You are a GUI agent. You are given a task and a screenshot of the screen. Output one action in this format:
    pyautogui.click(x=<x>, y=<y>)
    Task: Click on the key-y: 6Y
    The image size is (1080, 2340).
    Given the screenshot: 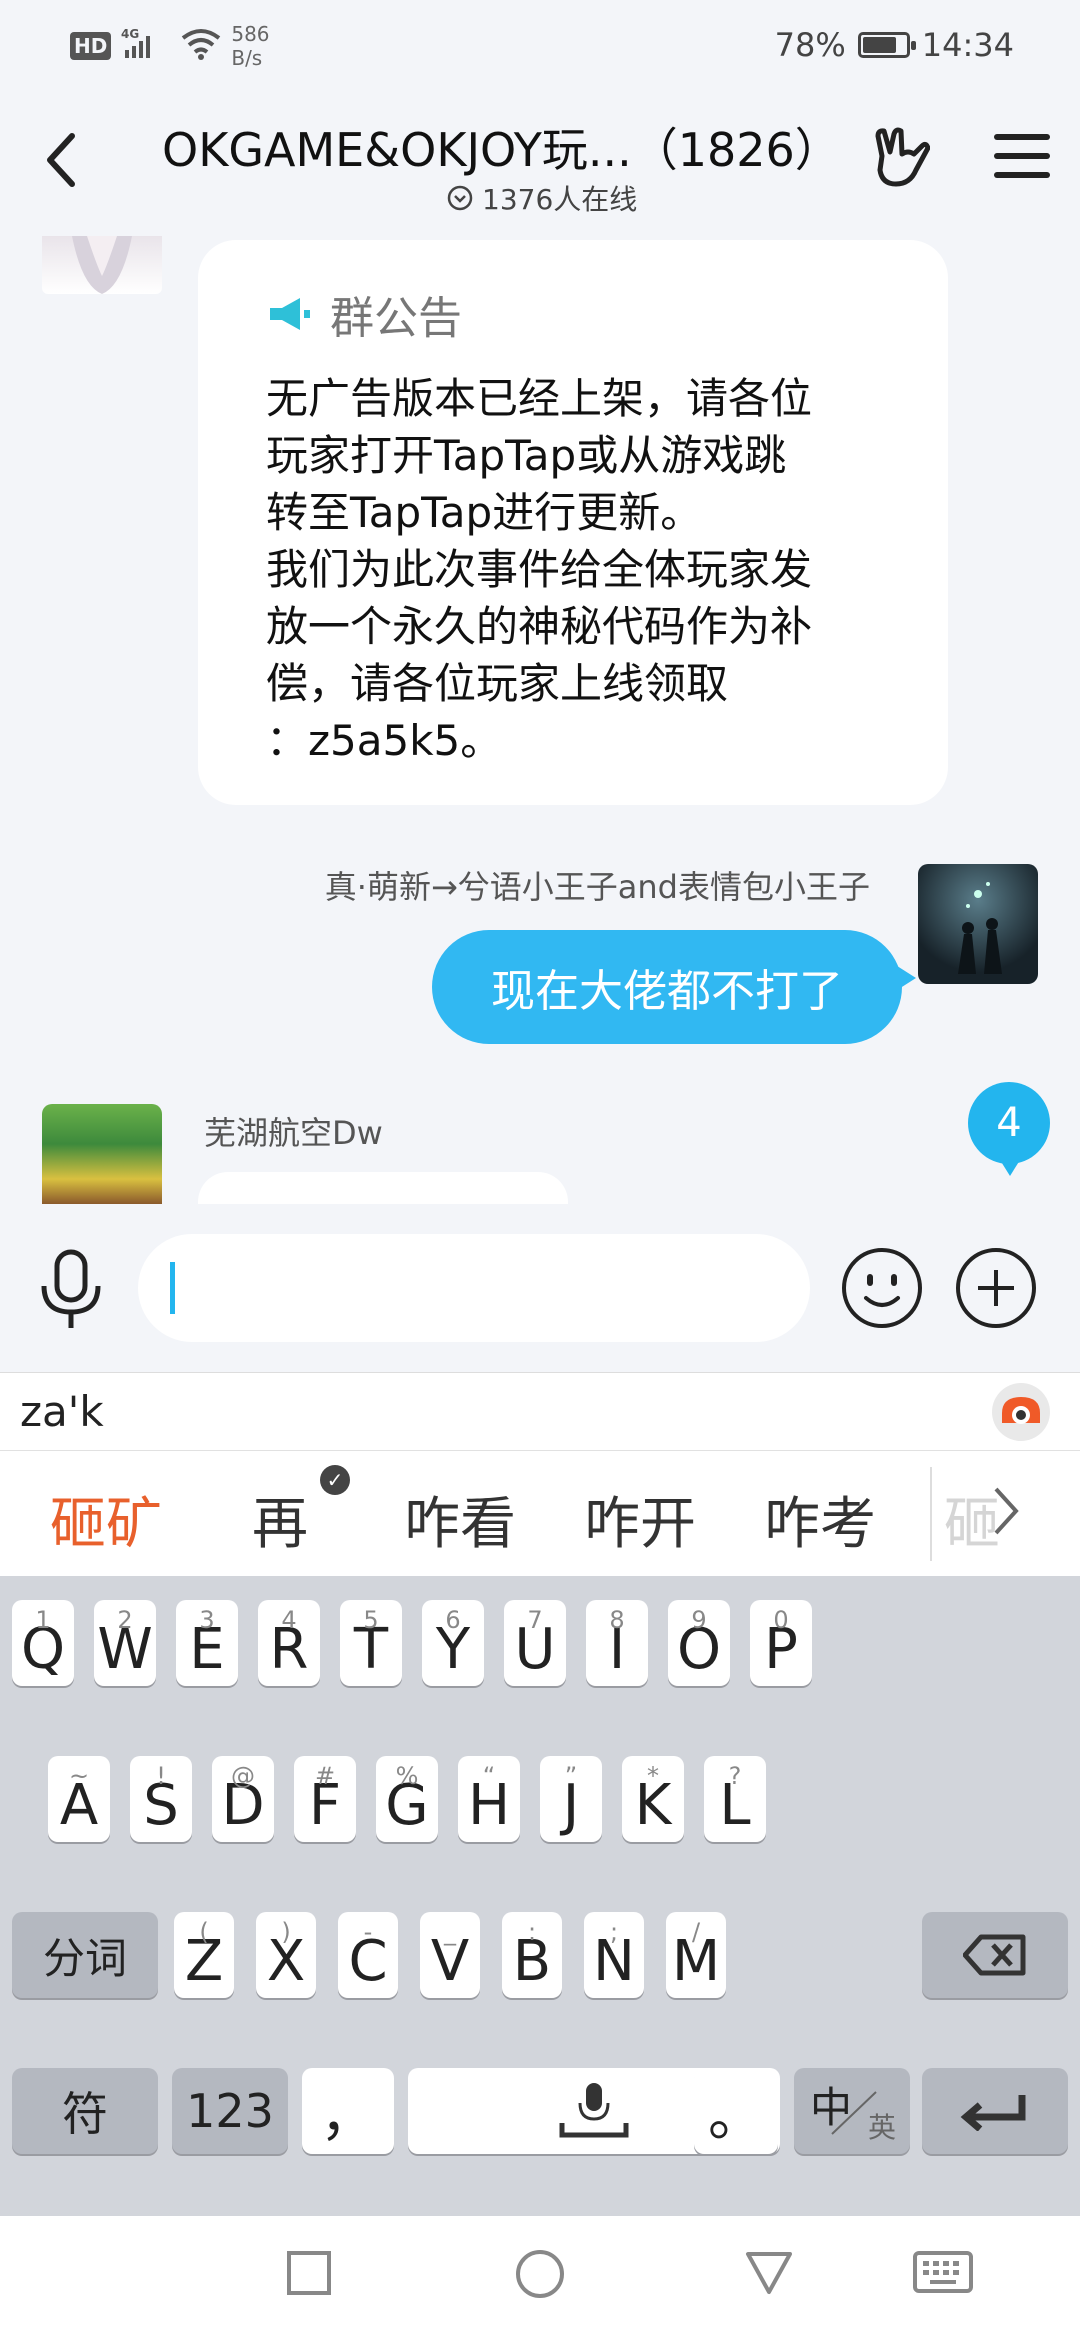 What is the action you would take?
    pyautogui.click(x=453, y=1643)
    